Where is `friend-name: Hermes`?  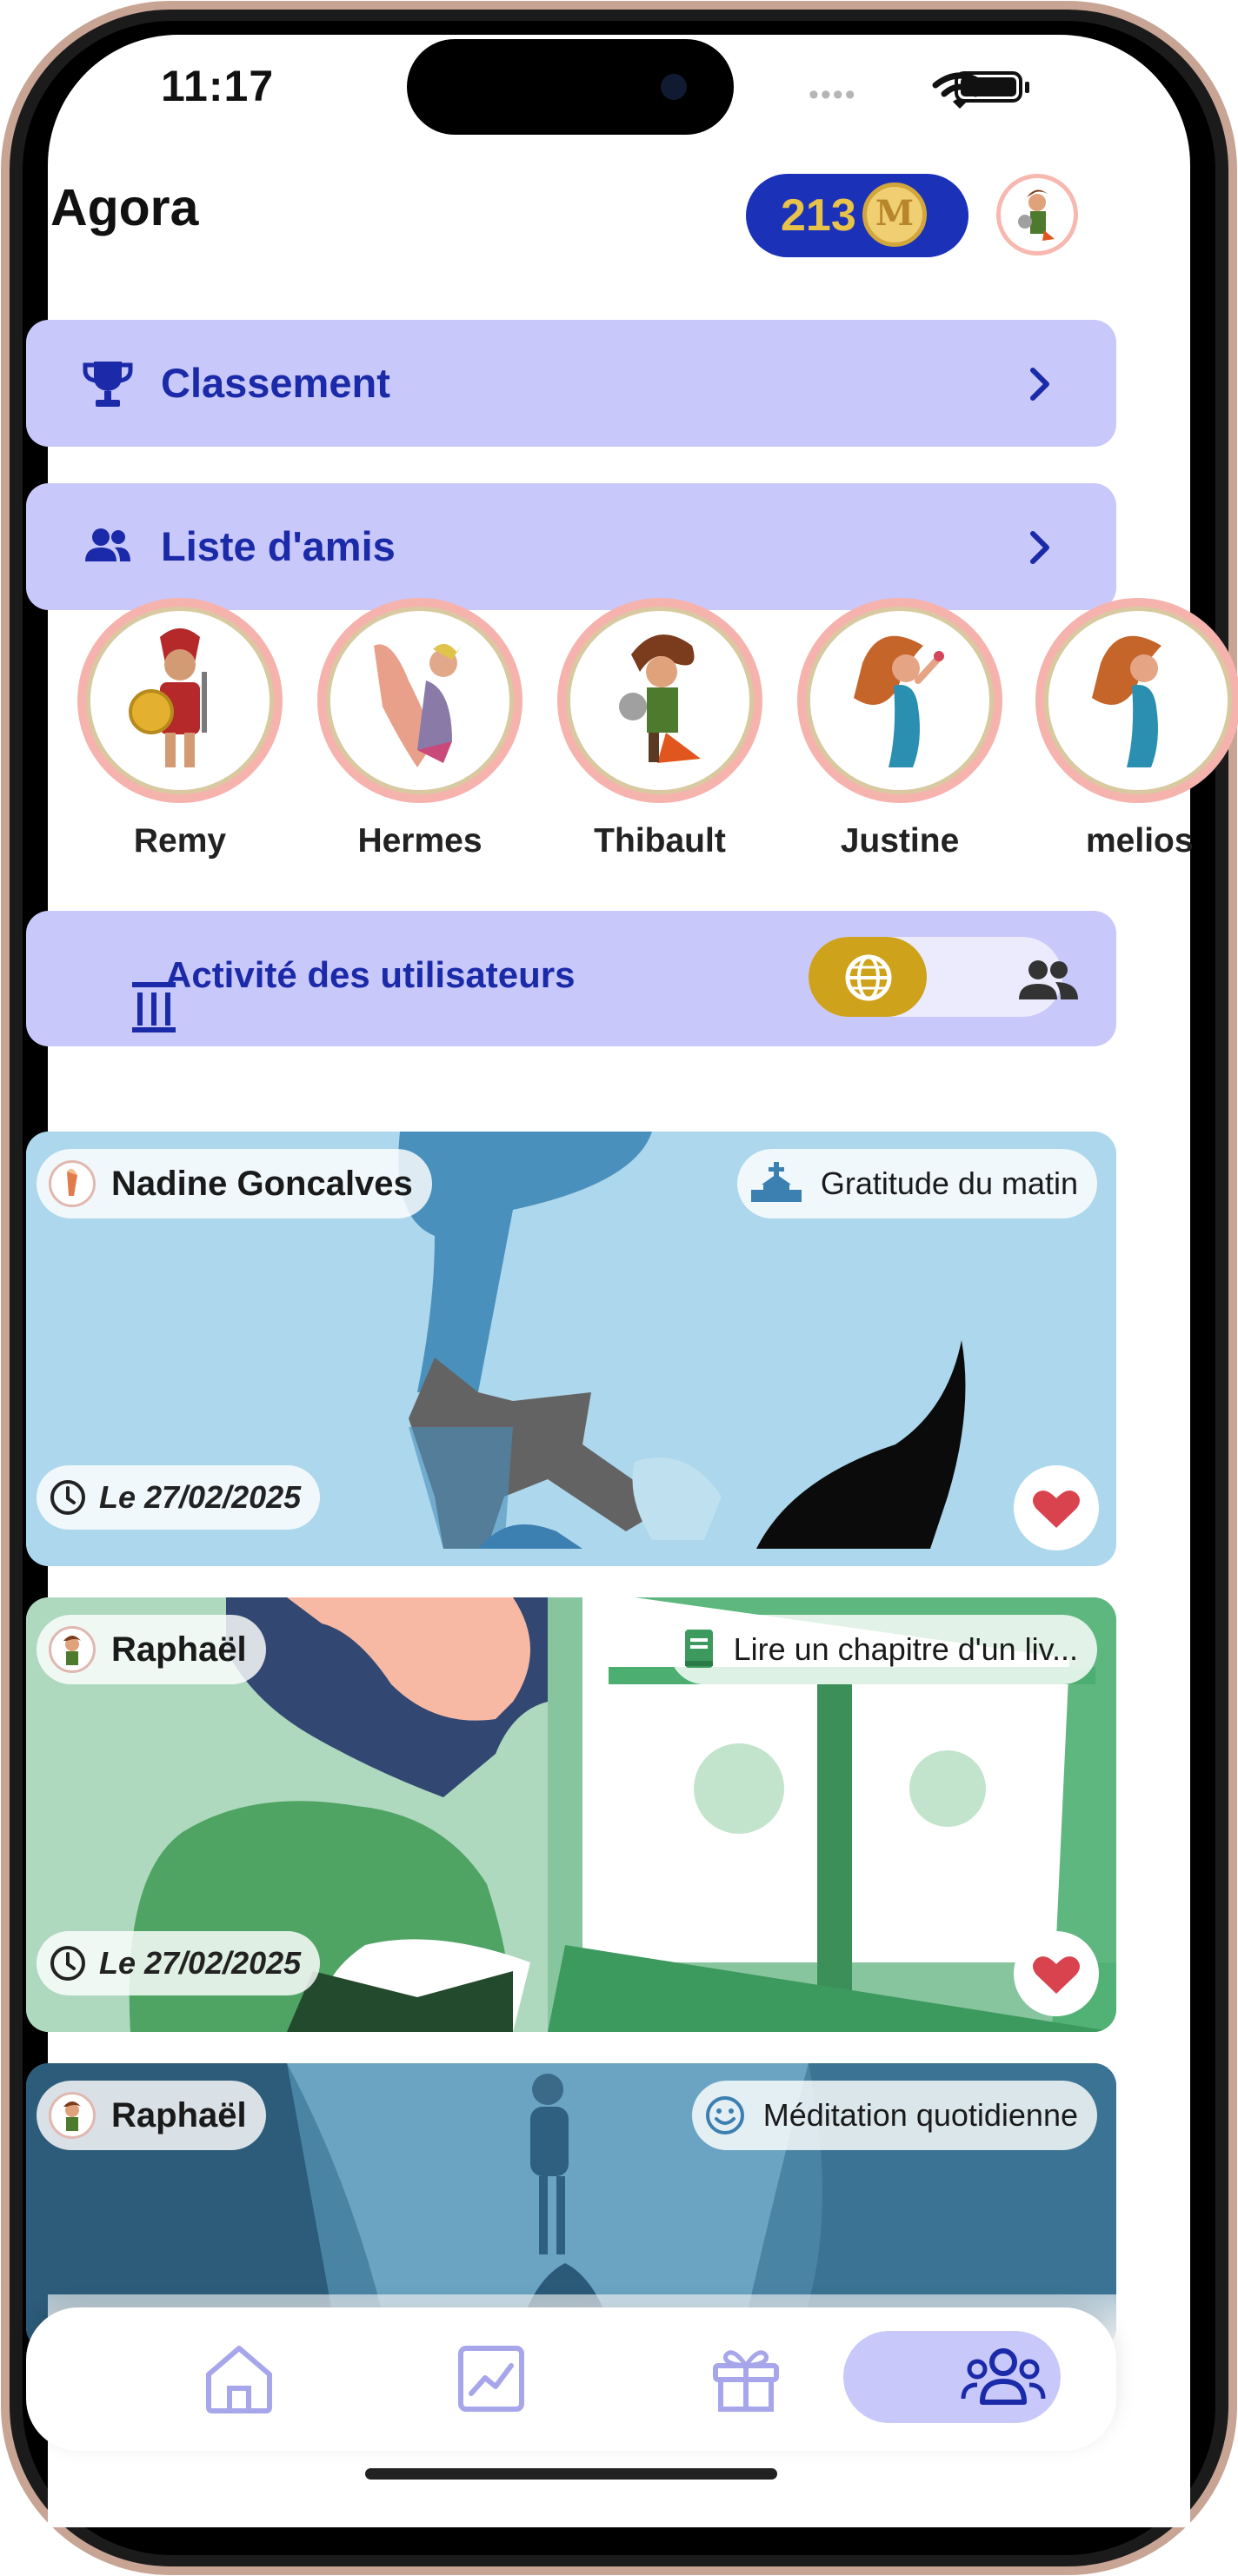 friend-name: Hermes is located at coordinates (420, 841).